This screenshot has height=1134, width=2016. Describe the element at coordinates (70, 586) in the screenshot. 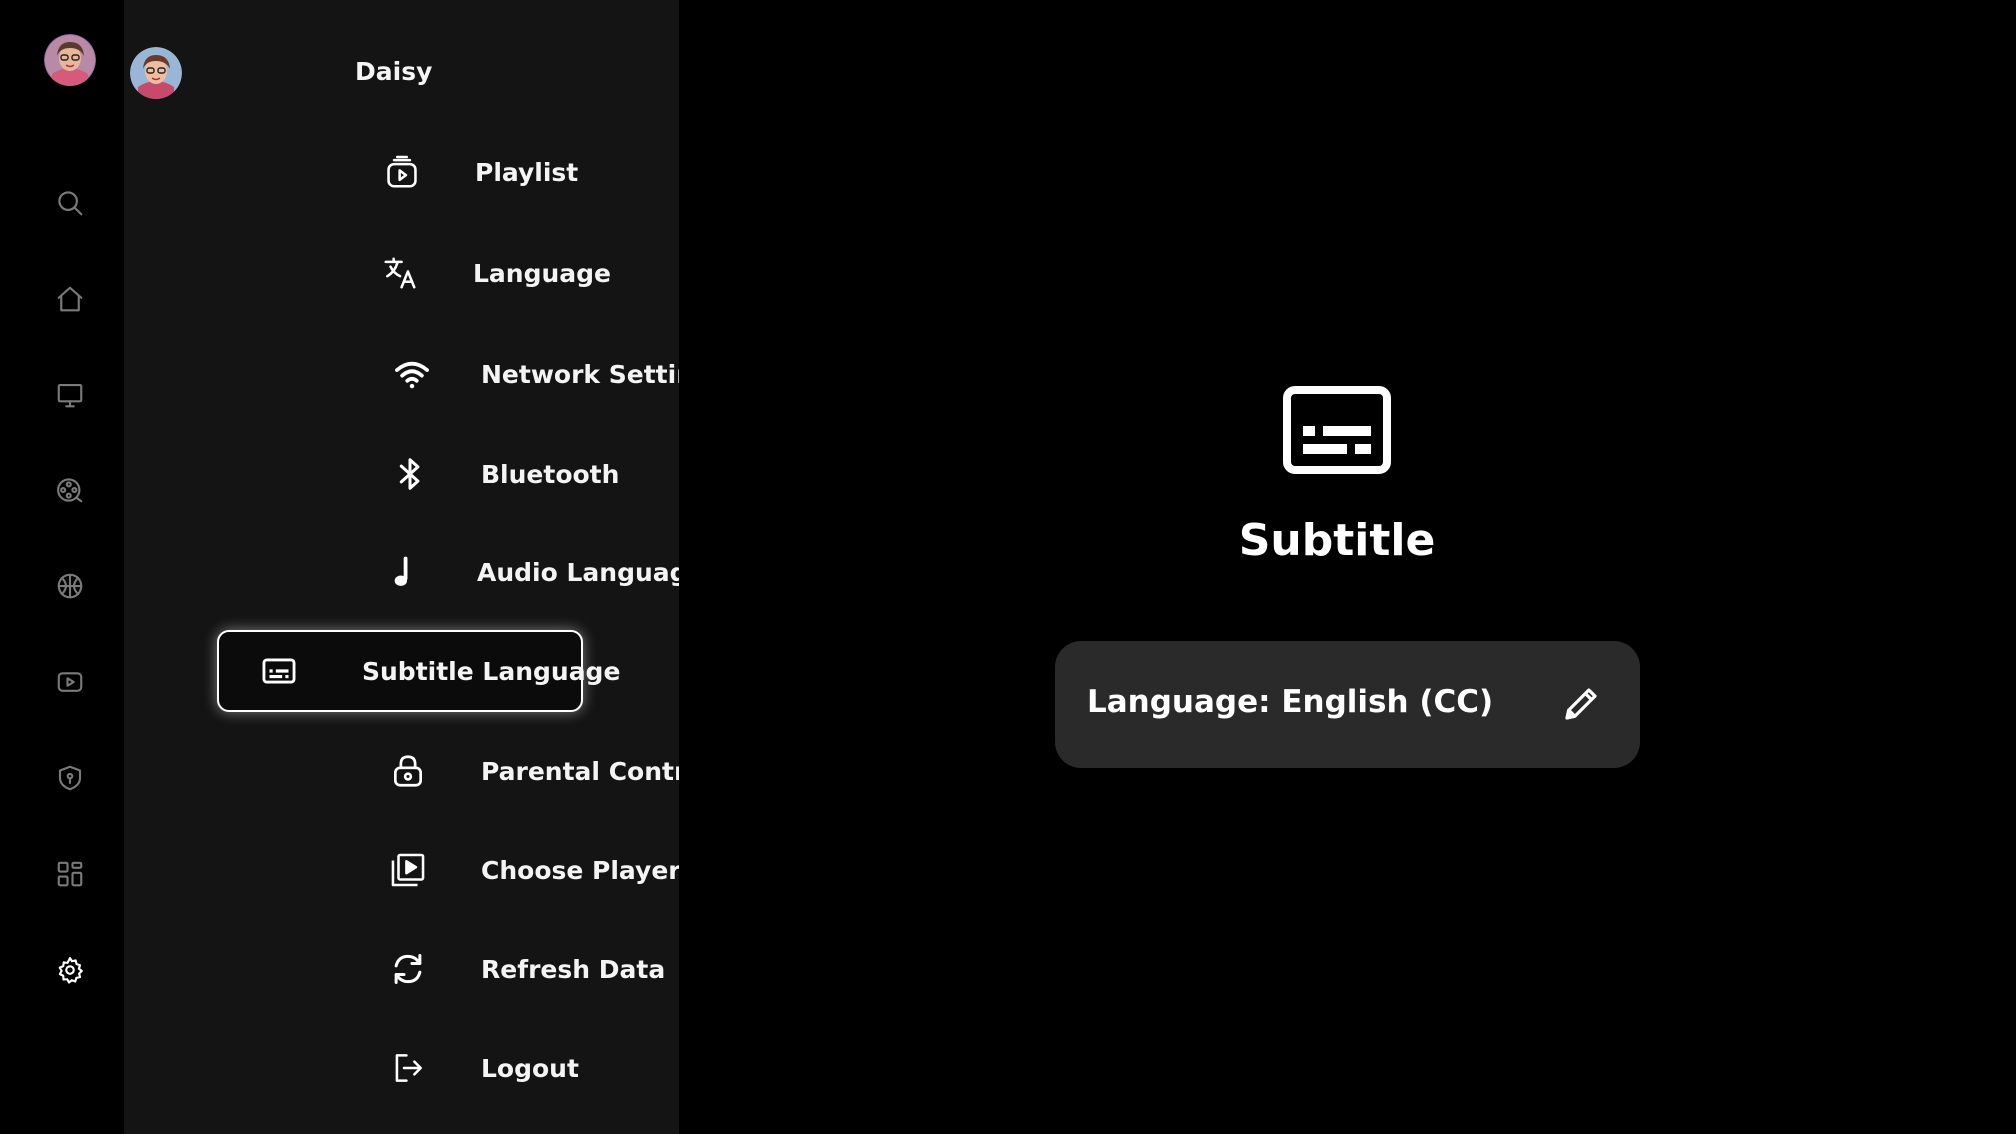

I see `sports-ball-icon` at that location.